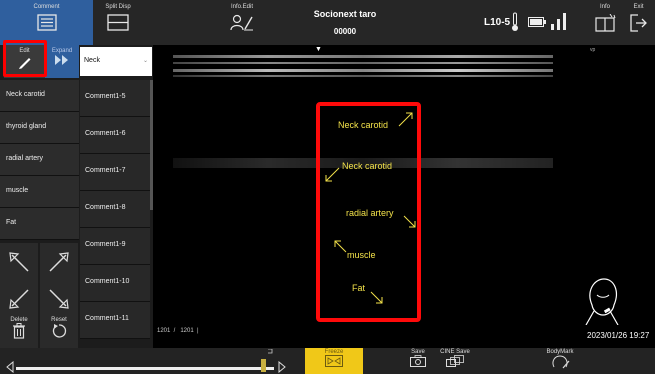  What do you see at coordinates (405, 119) in the screenshot?
I see `annotation-arrow-up-right-icon` at bounding box center [405, 119].